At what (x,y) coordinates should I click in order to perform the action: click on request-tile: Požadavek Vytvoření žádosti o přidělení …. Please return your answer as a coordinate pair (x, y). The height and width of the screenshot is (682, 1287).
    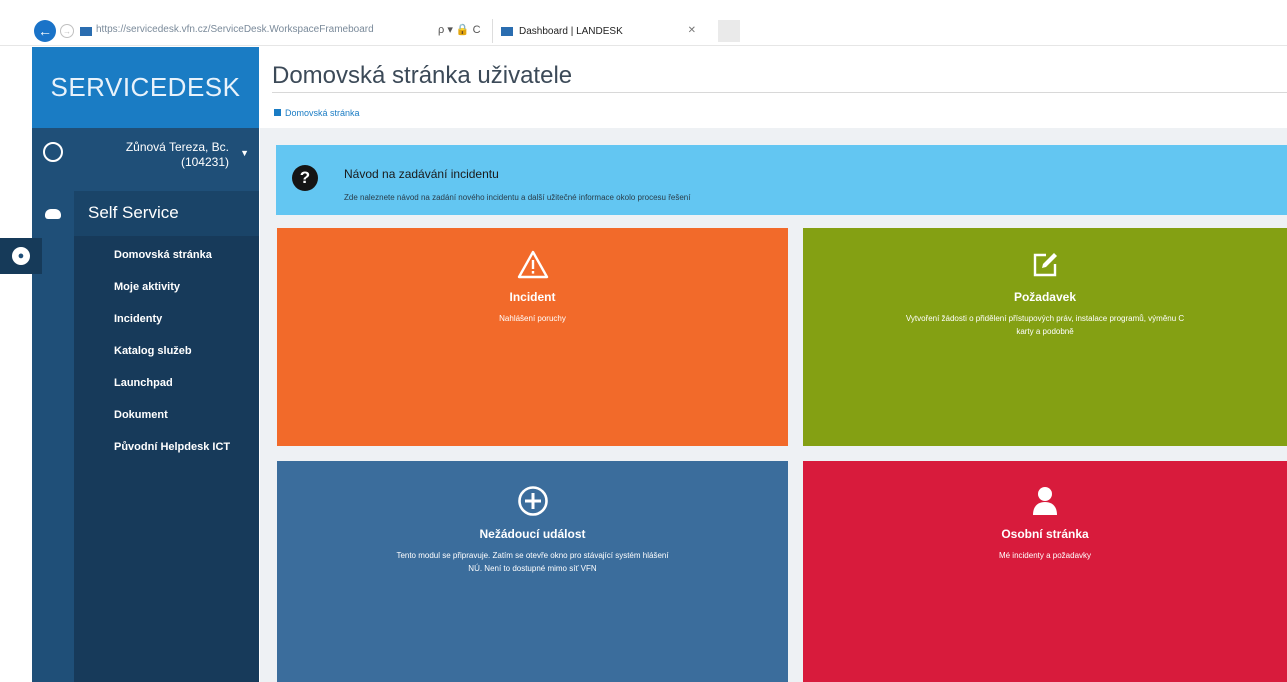
    Looking at the image, I should click on (1045, 337).